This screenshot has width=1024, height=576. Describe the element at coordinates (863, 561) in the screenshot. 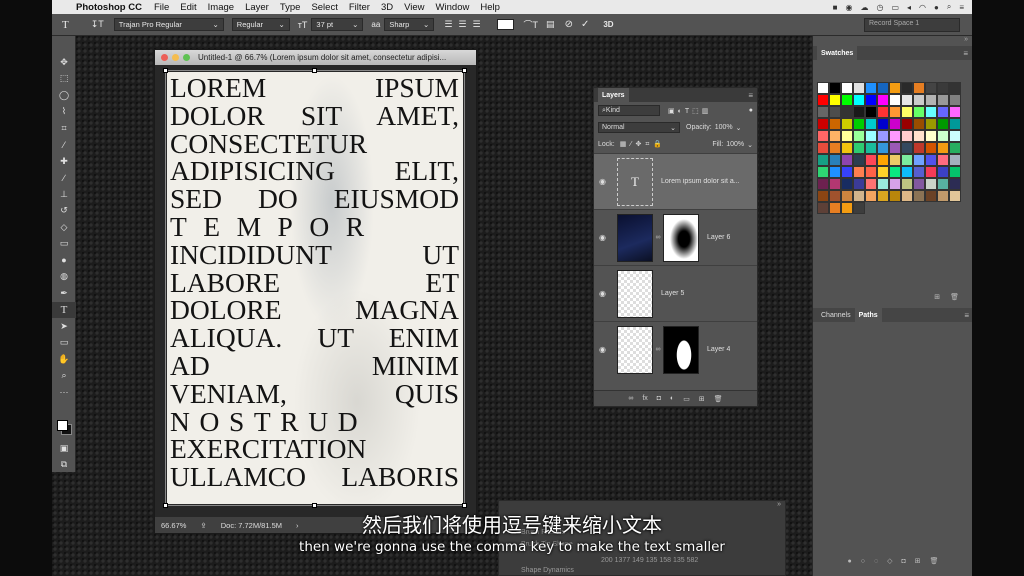

I see `stroke-path-icon: ○` at that location.